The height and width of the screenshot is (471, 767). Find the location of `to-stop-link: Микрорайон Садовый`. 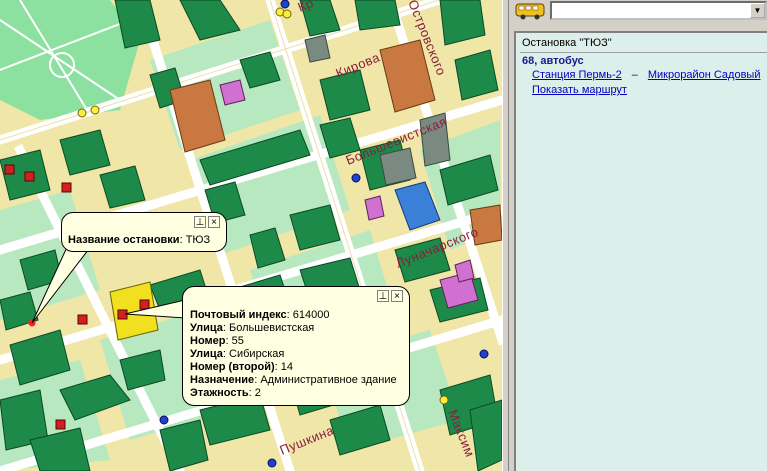

to-stop-link: Микрорайон Садовый is located at coordinates (704, 75).